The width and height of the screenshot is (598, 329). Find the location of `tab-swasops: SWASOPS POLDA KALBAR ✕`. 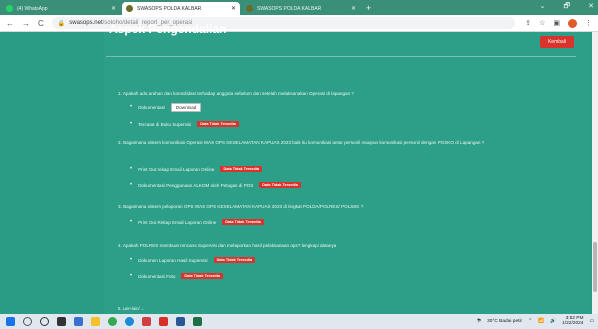

tab-swasops: SWASOPS POLDA KALBAR ✕ is located at coordinates (301, 8).